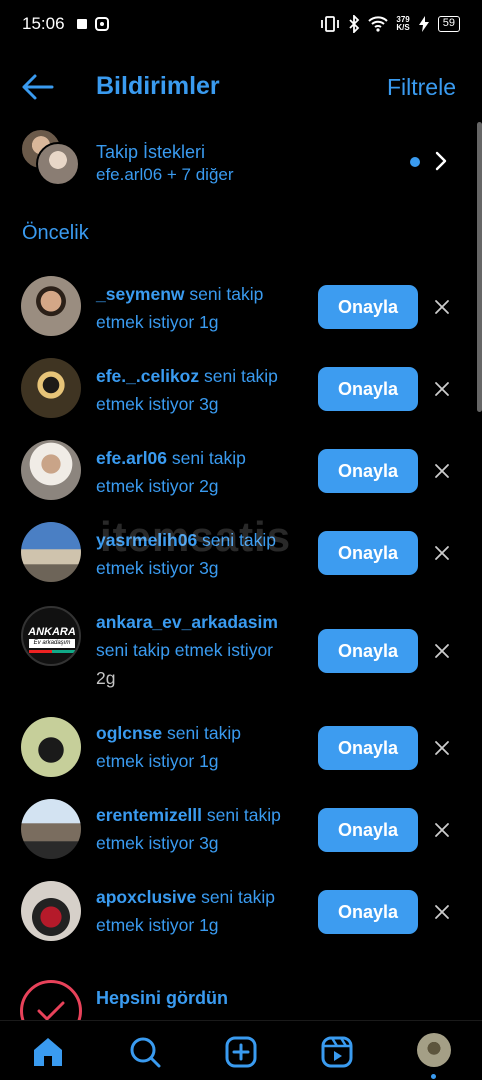 This screenshot has height=1080, width=482. What do you see at coordinates (433, 1076) in the screenshot?
I see `active-indicator` at bounding box center [433, 1076].